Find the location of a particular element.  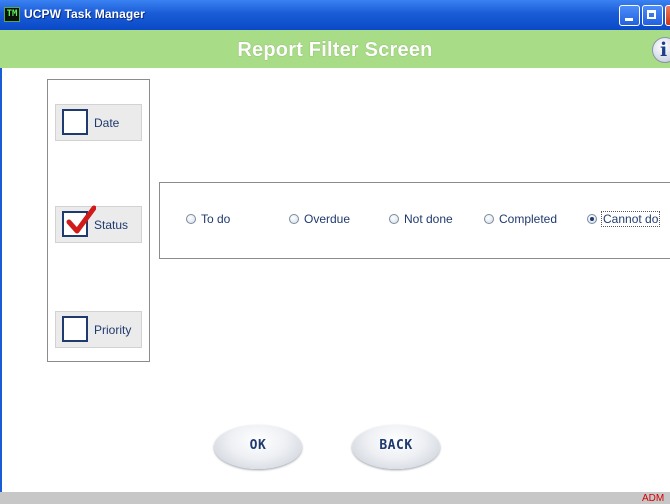

current-user: ADM is located at coordinates (653, 498).